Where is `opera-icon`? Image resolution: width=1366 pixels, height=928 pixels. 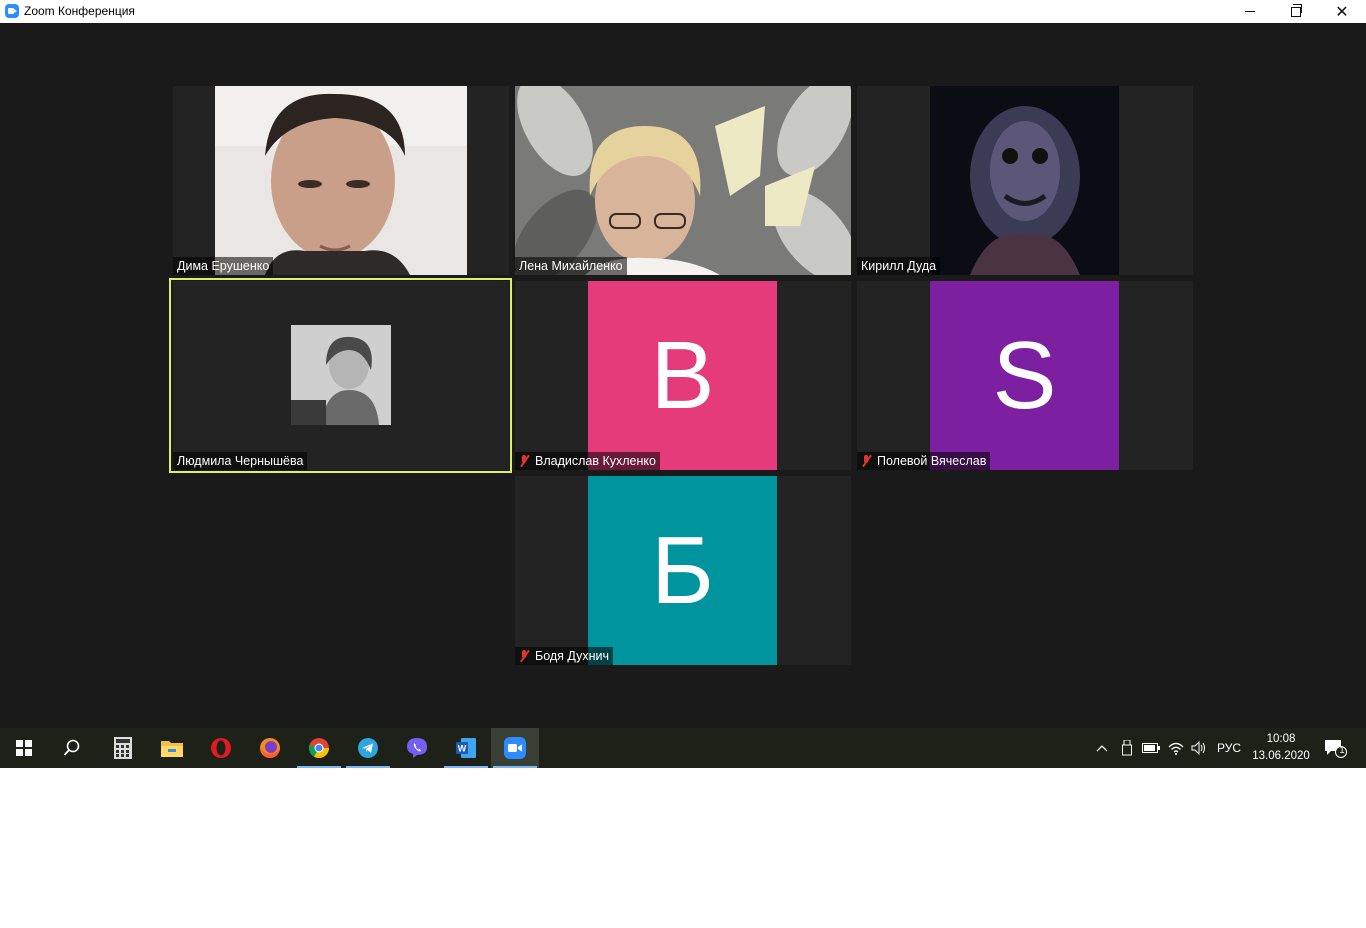
opera-icon is located at coordinates (221, 748).